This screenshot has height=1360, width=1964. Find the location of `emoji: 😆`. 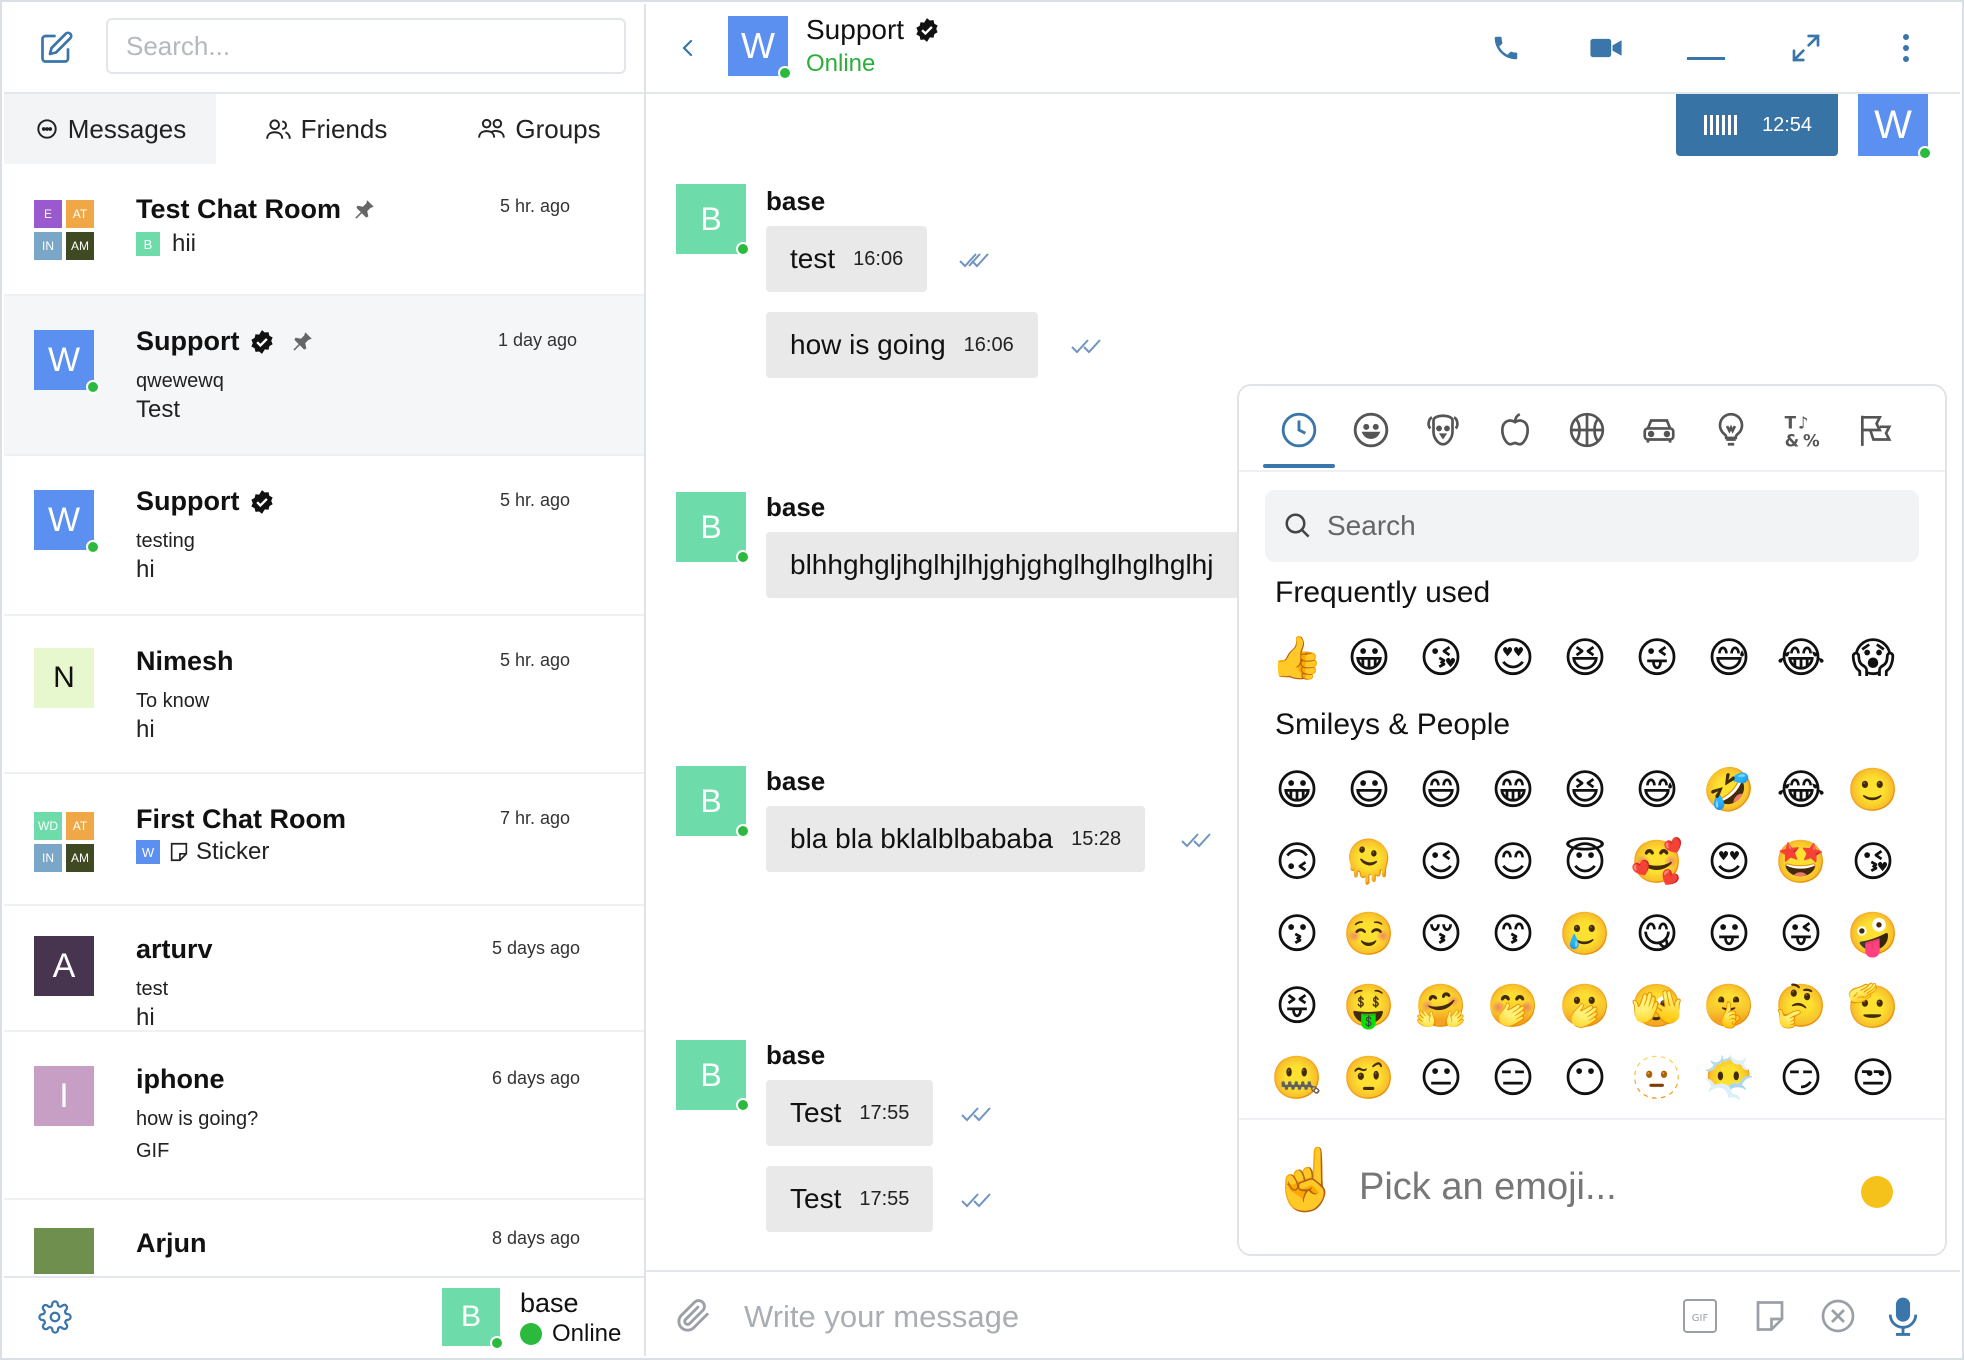

emoji: 😆 is located at coordinates (1585, 790).